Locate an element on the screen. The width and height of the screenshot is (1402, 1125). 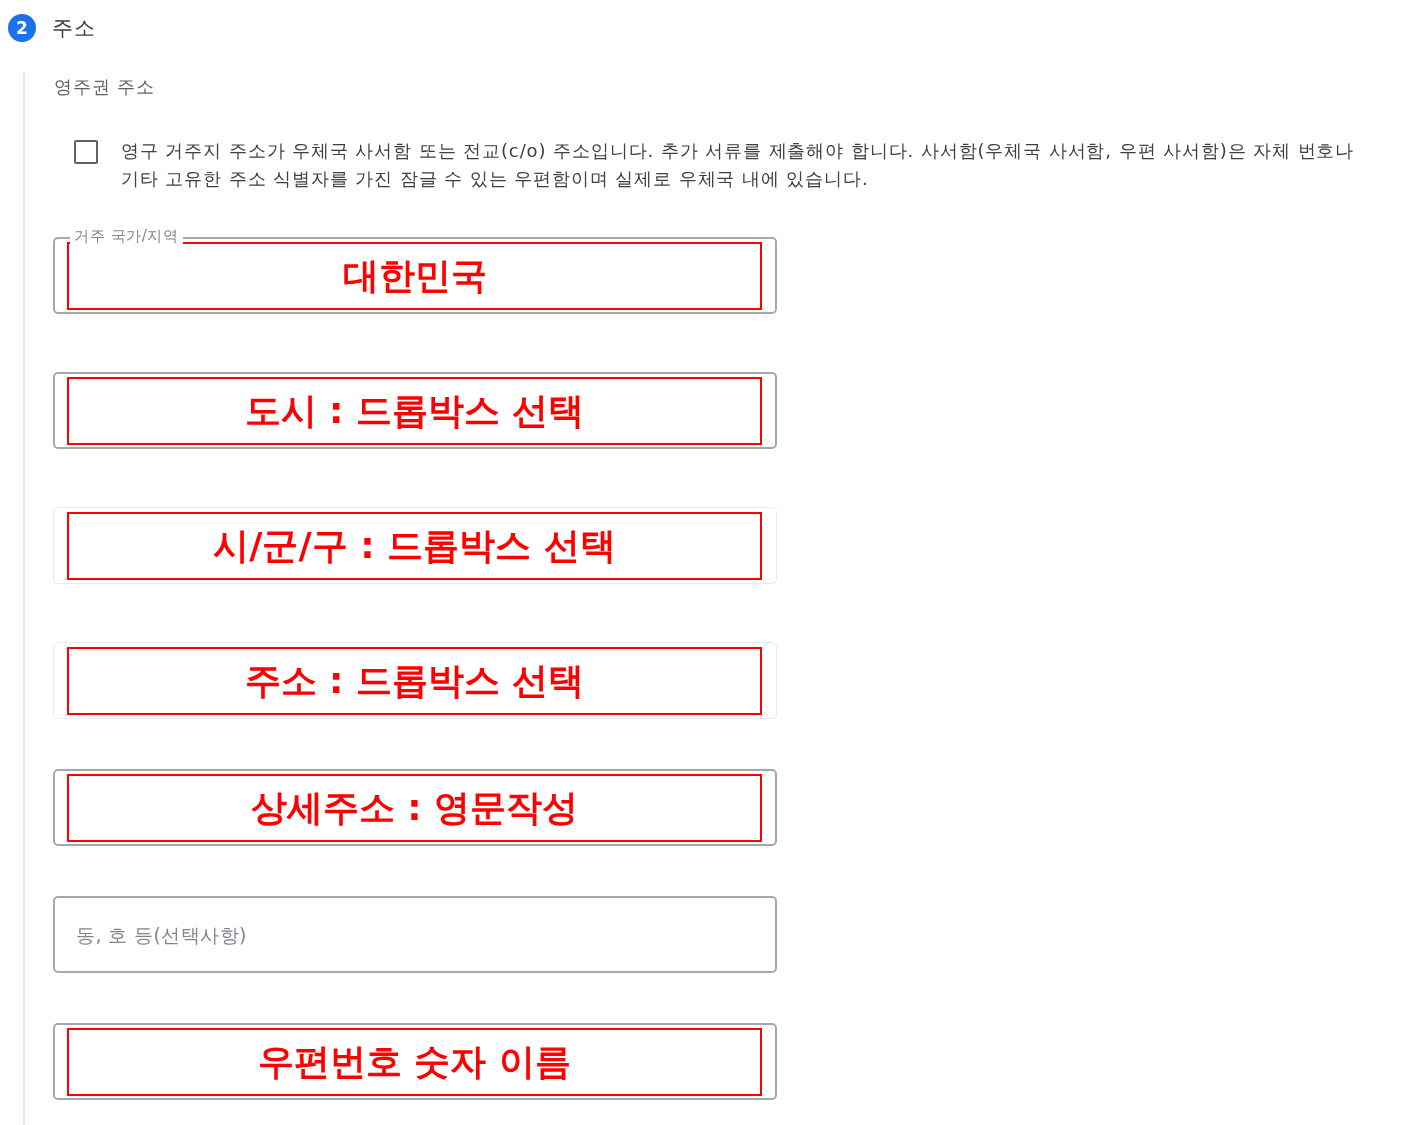
annotation-label: 도시 : 드롭박스 선택 is located at coordinates (414, 411).